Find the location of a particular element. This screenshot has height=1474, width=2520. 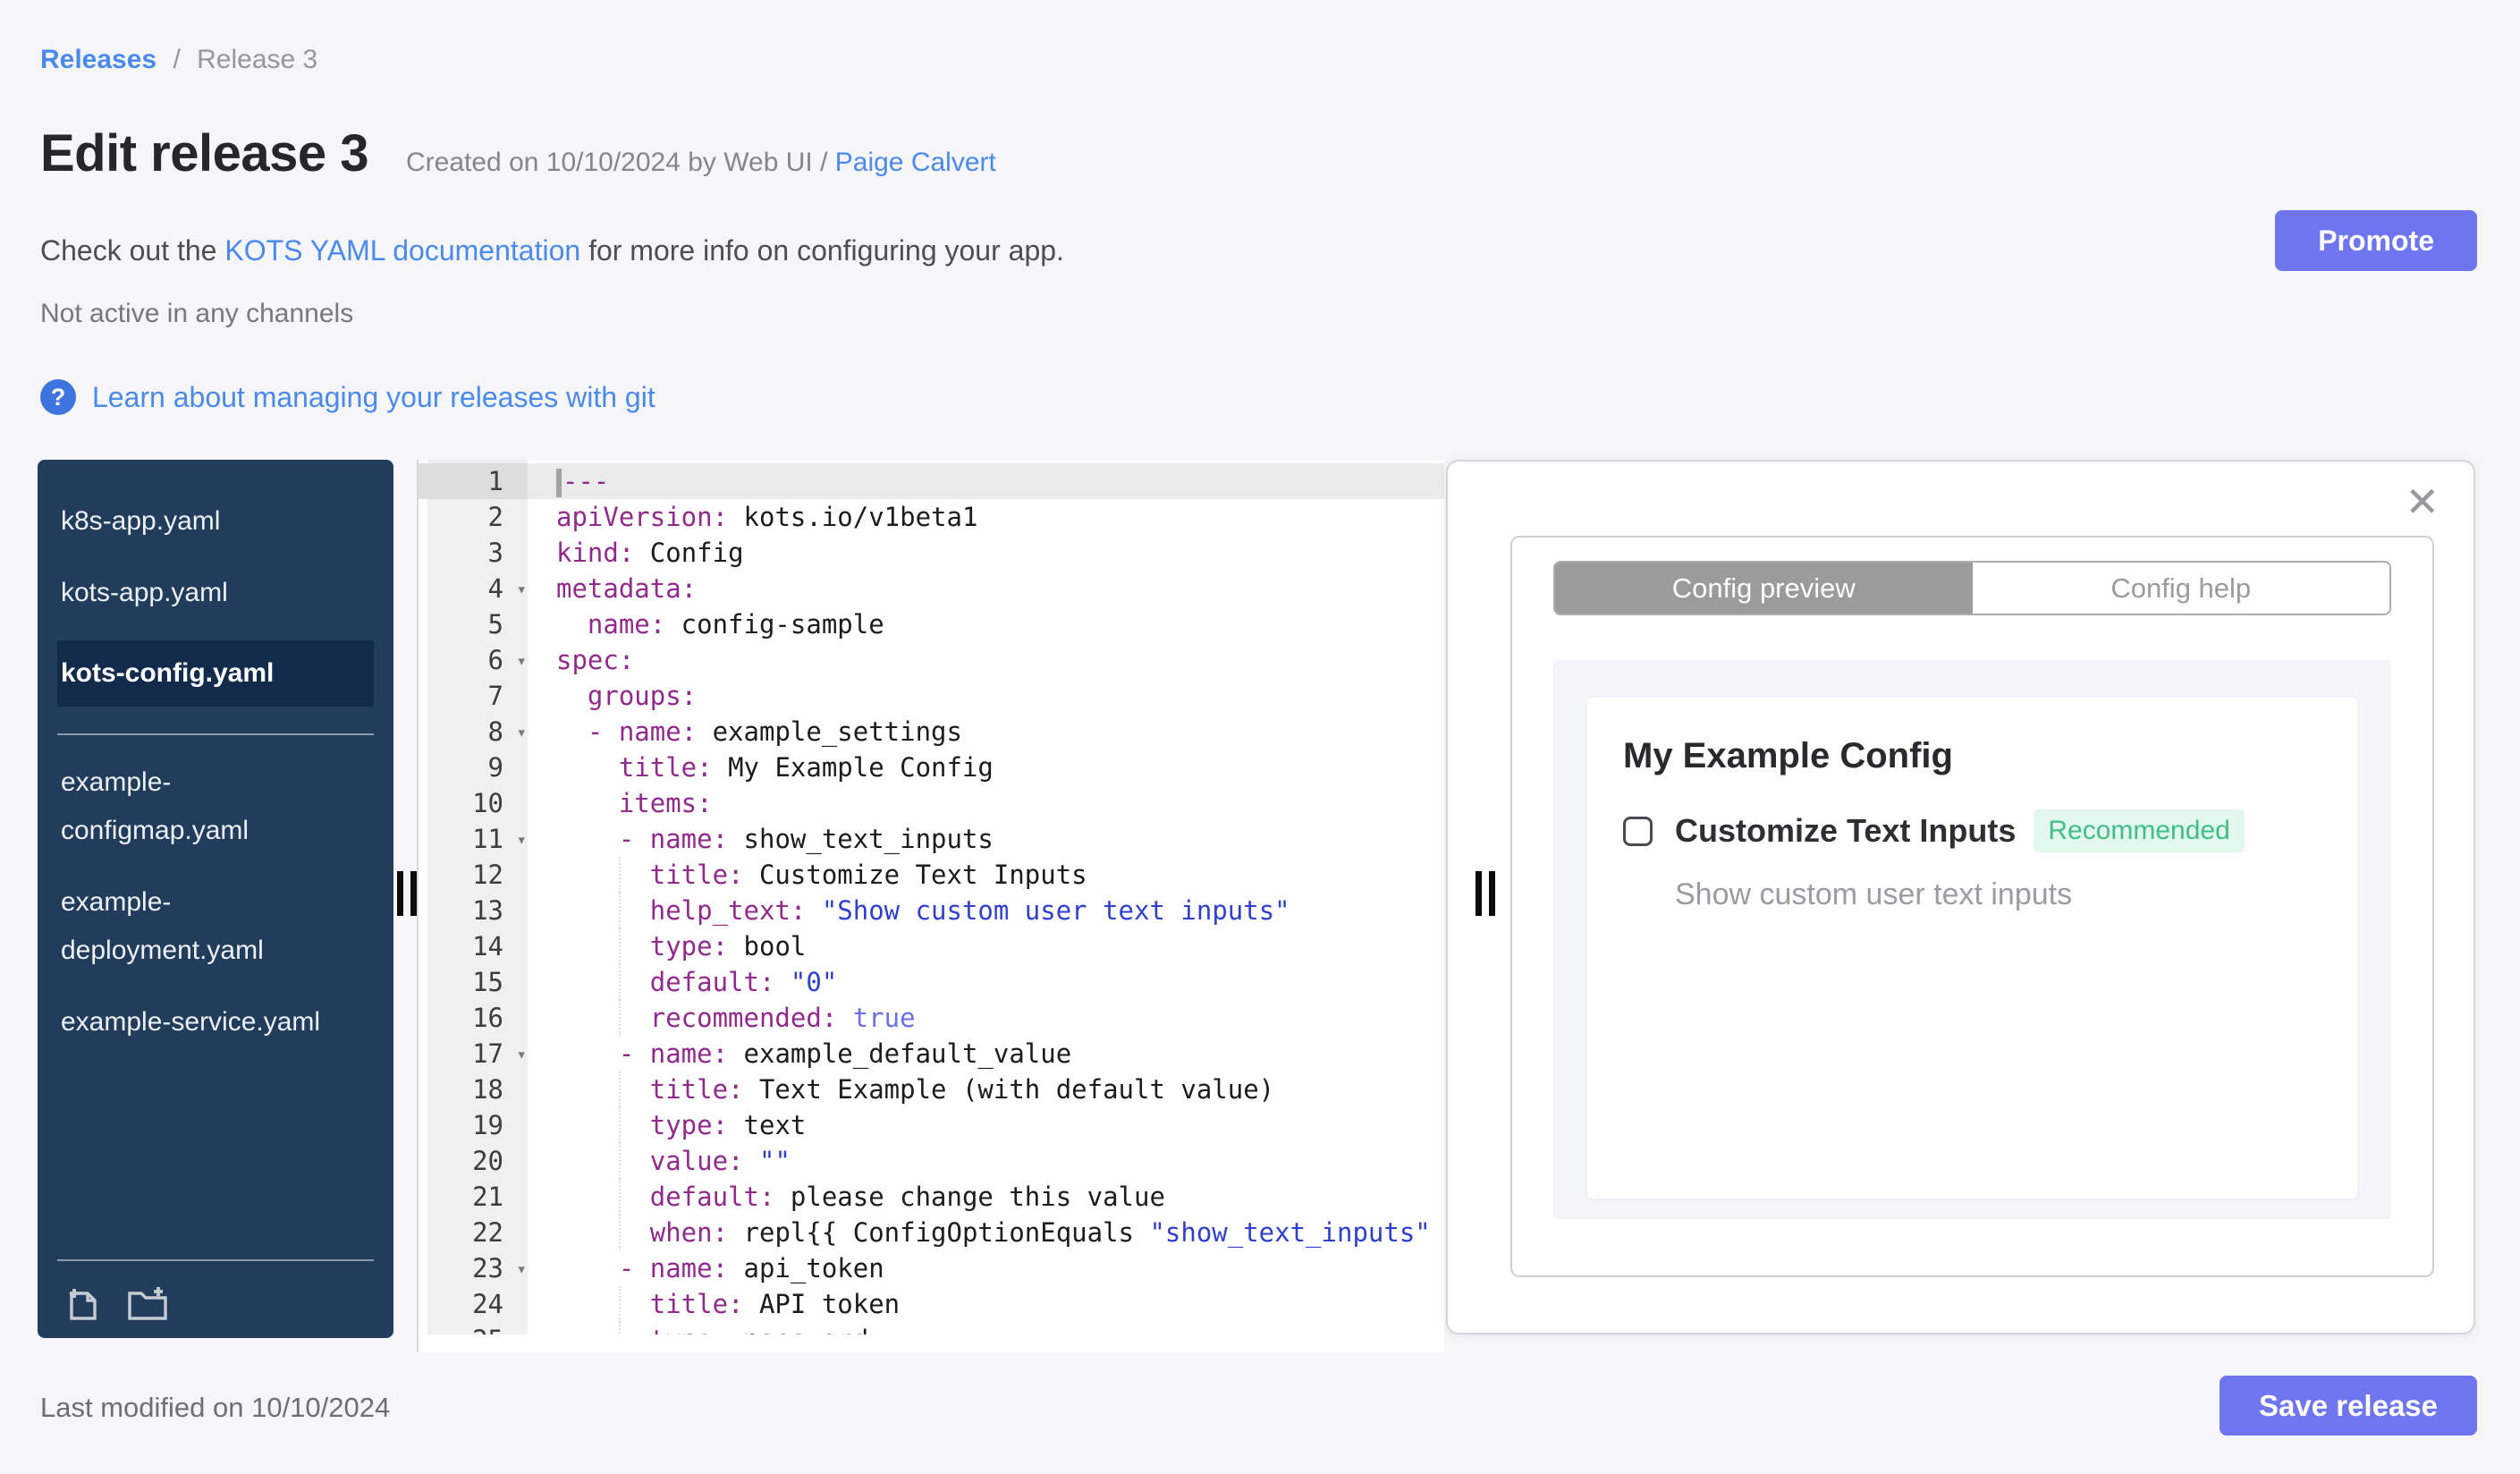

line-number-cell: 13 is located at coordinates (473, 910).